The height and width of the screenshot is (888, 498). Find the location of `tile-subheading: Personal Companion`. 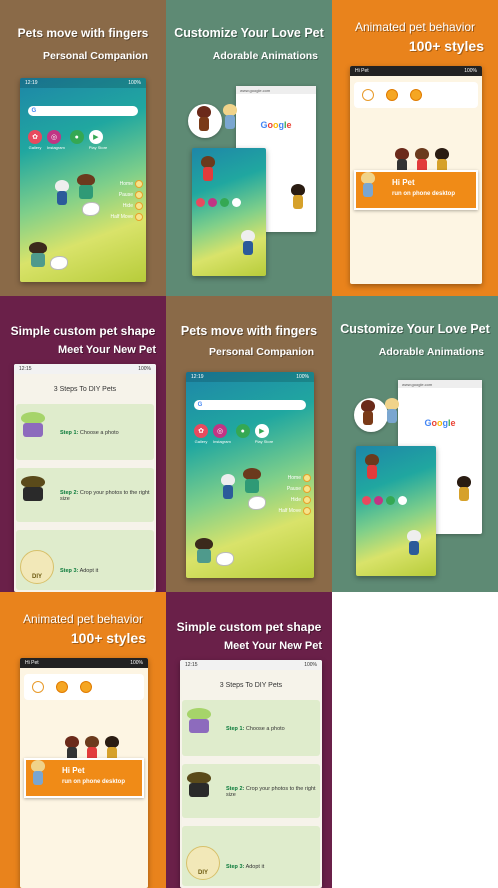

tile-subheading: Personal Companion is located at coordinates (95, 56).